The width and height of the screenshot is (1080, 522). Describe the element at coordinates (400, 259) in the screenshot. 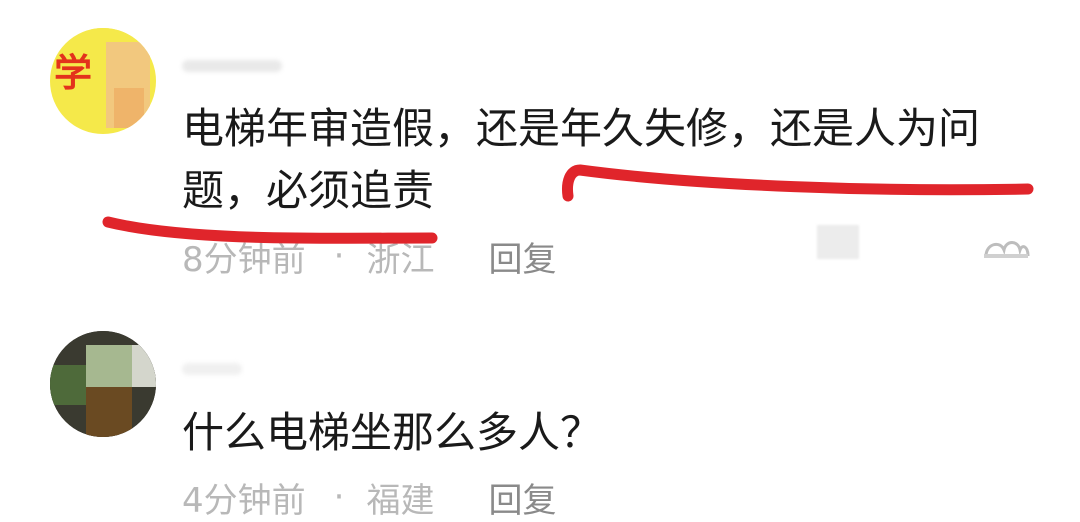

I see `comment-location: 浙江` at that location.